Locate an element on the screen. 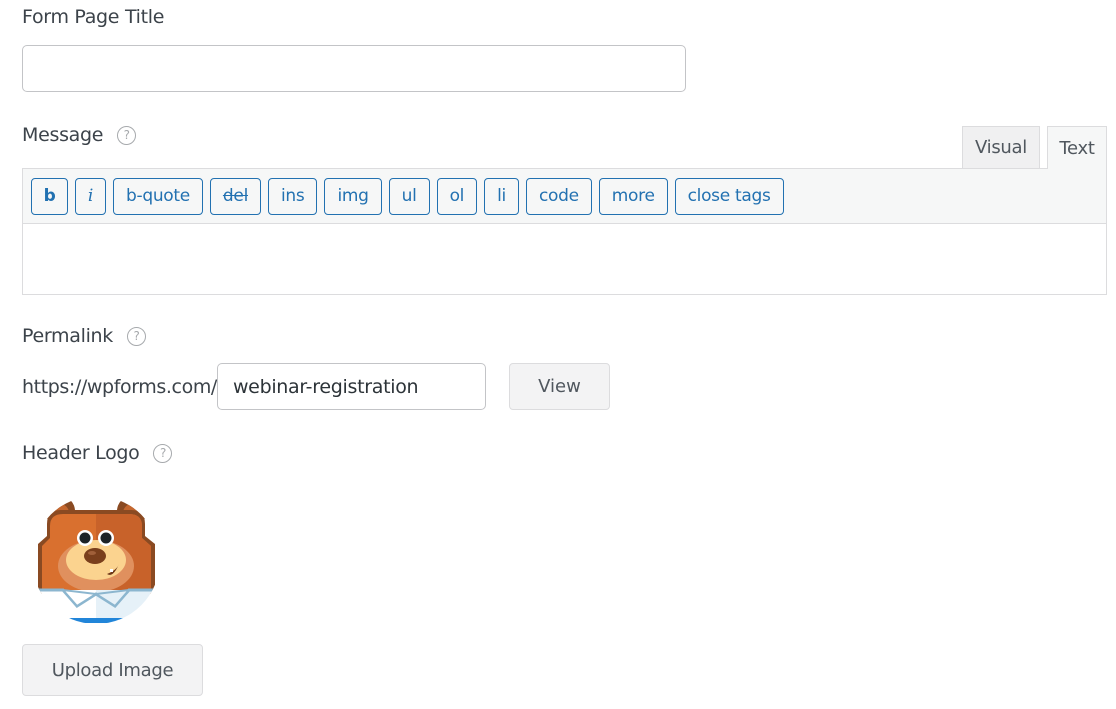  list-item-button: li is located at coordinates (501, 196).